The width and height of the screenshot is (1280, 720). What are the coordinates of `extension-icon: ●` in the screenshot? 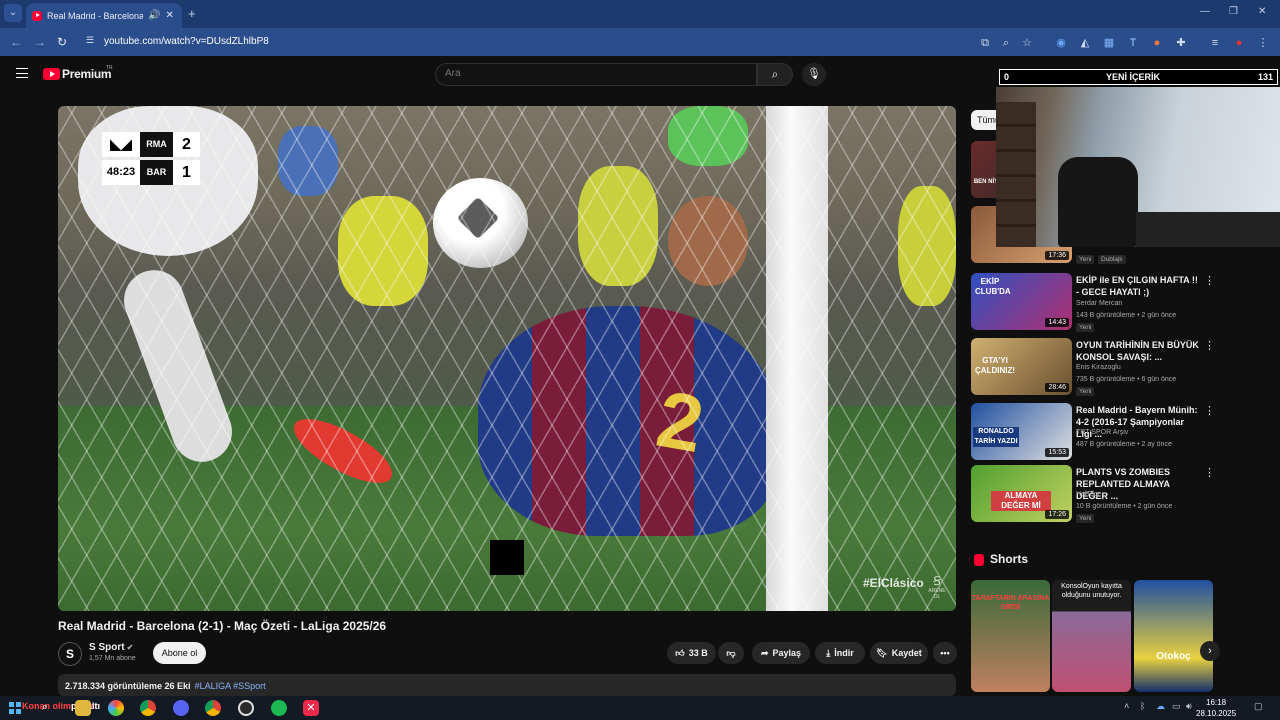 It's located at (1157, 43).